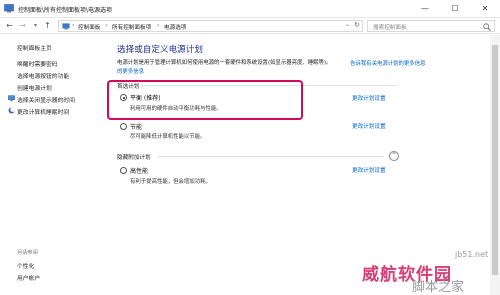 The height and width of the screenshot is (295, 500). I want to click on close-button: ✕, so click(485, 9).